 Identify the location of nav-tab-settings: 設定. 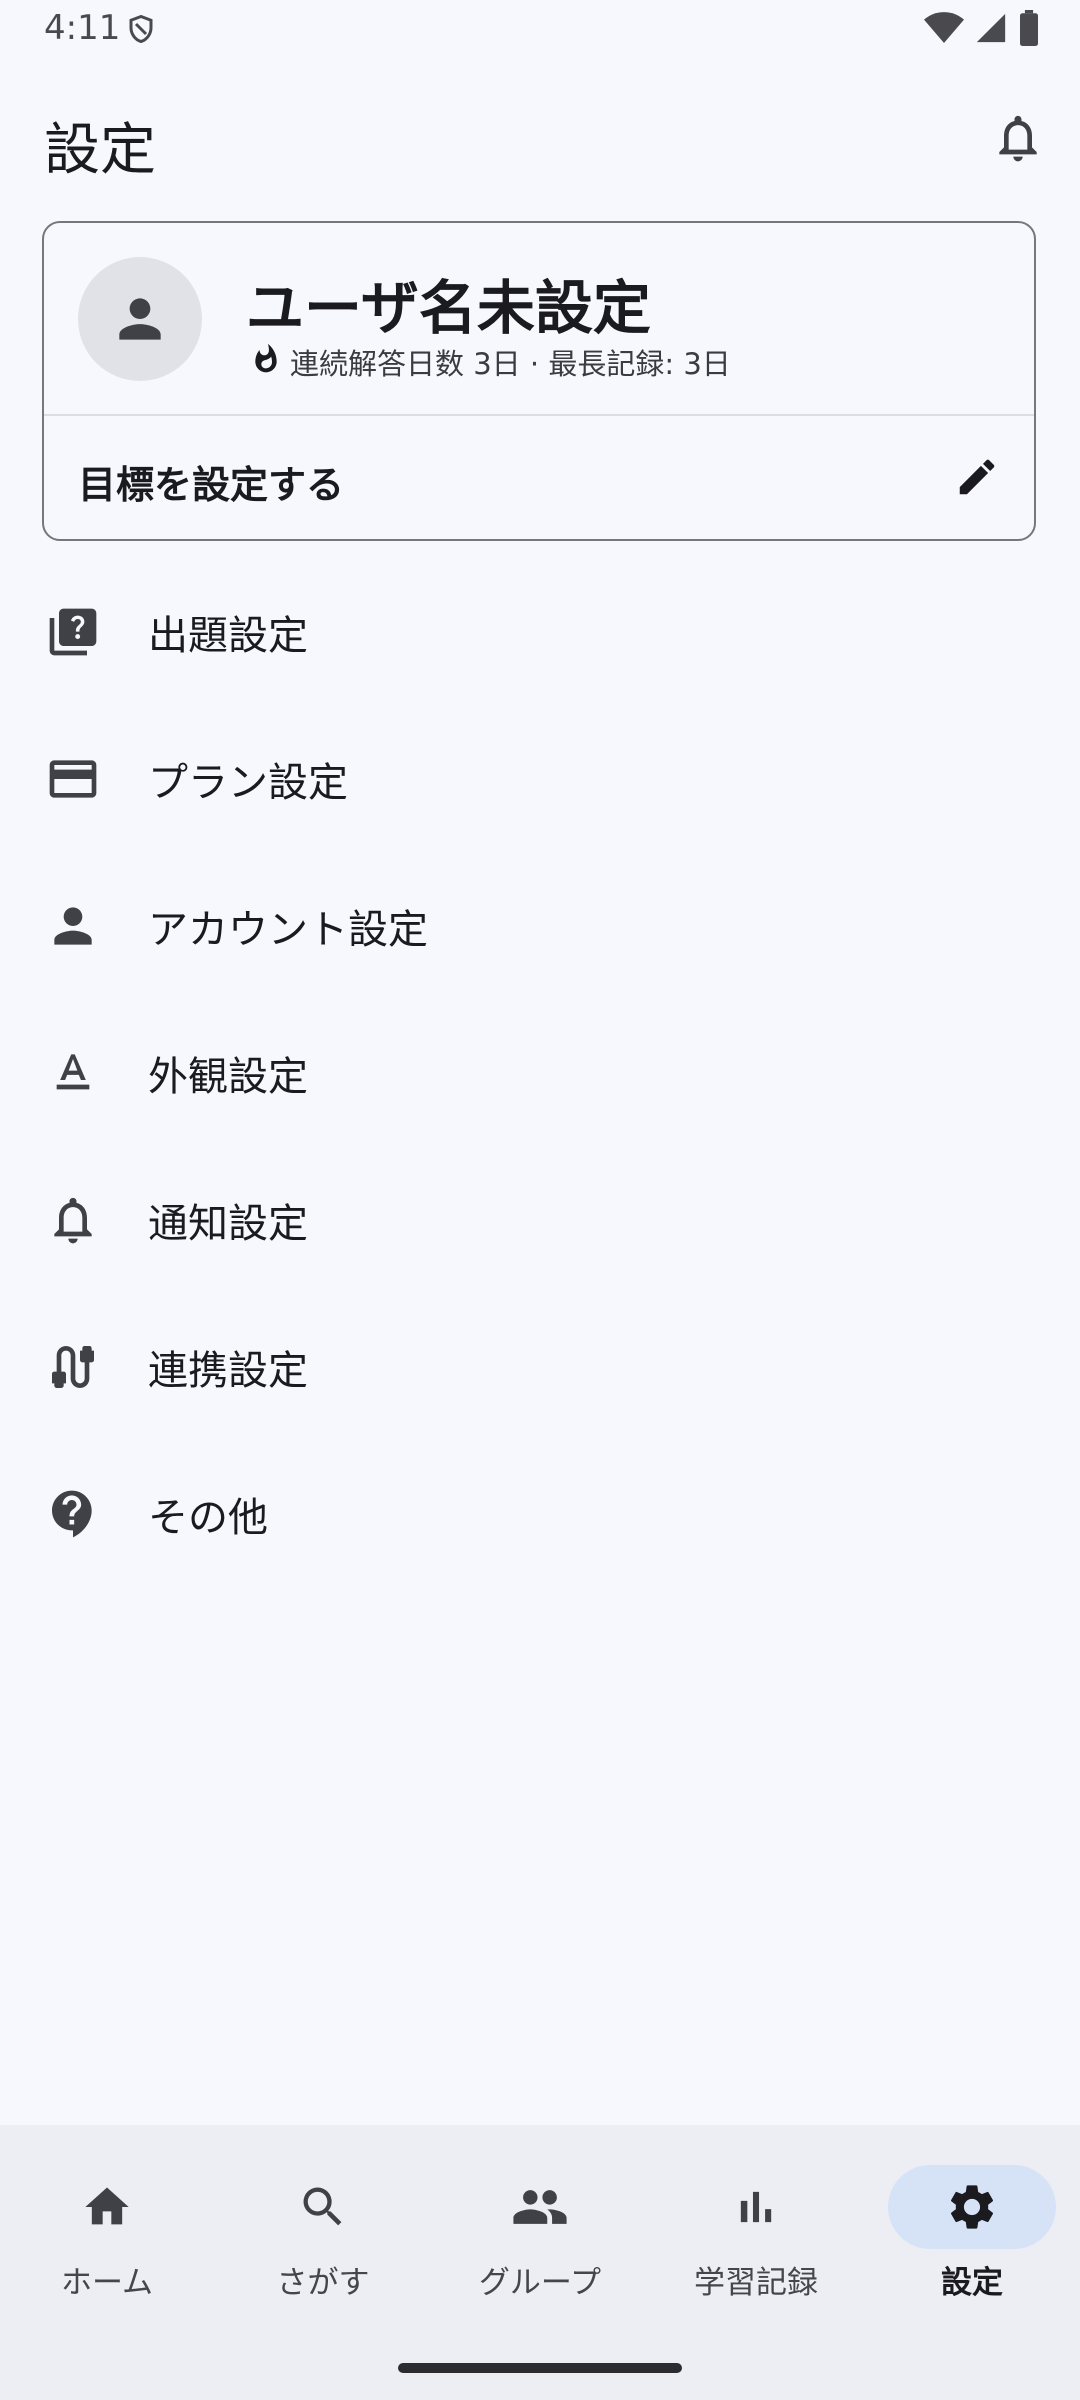
(972, 2233).